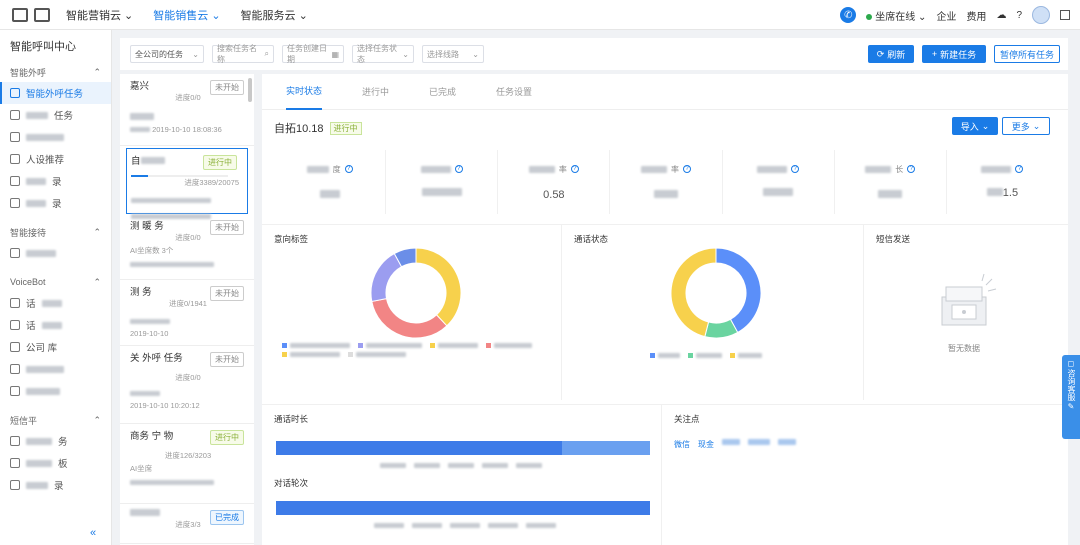  Describe the element at coordinates (55, 203) in the screenshot. I see `sidebar-item-record-2: 录` at that location.